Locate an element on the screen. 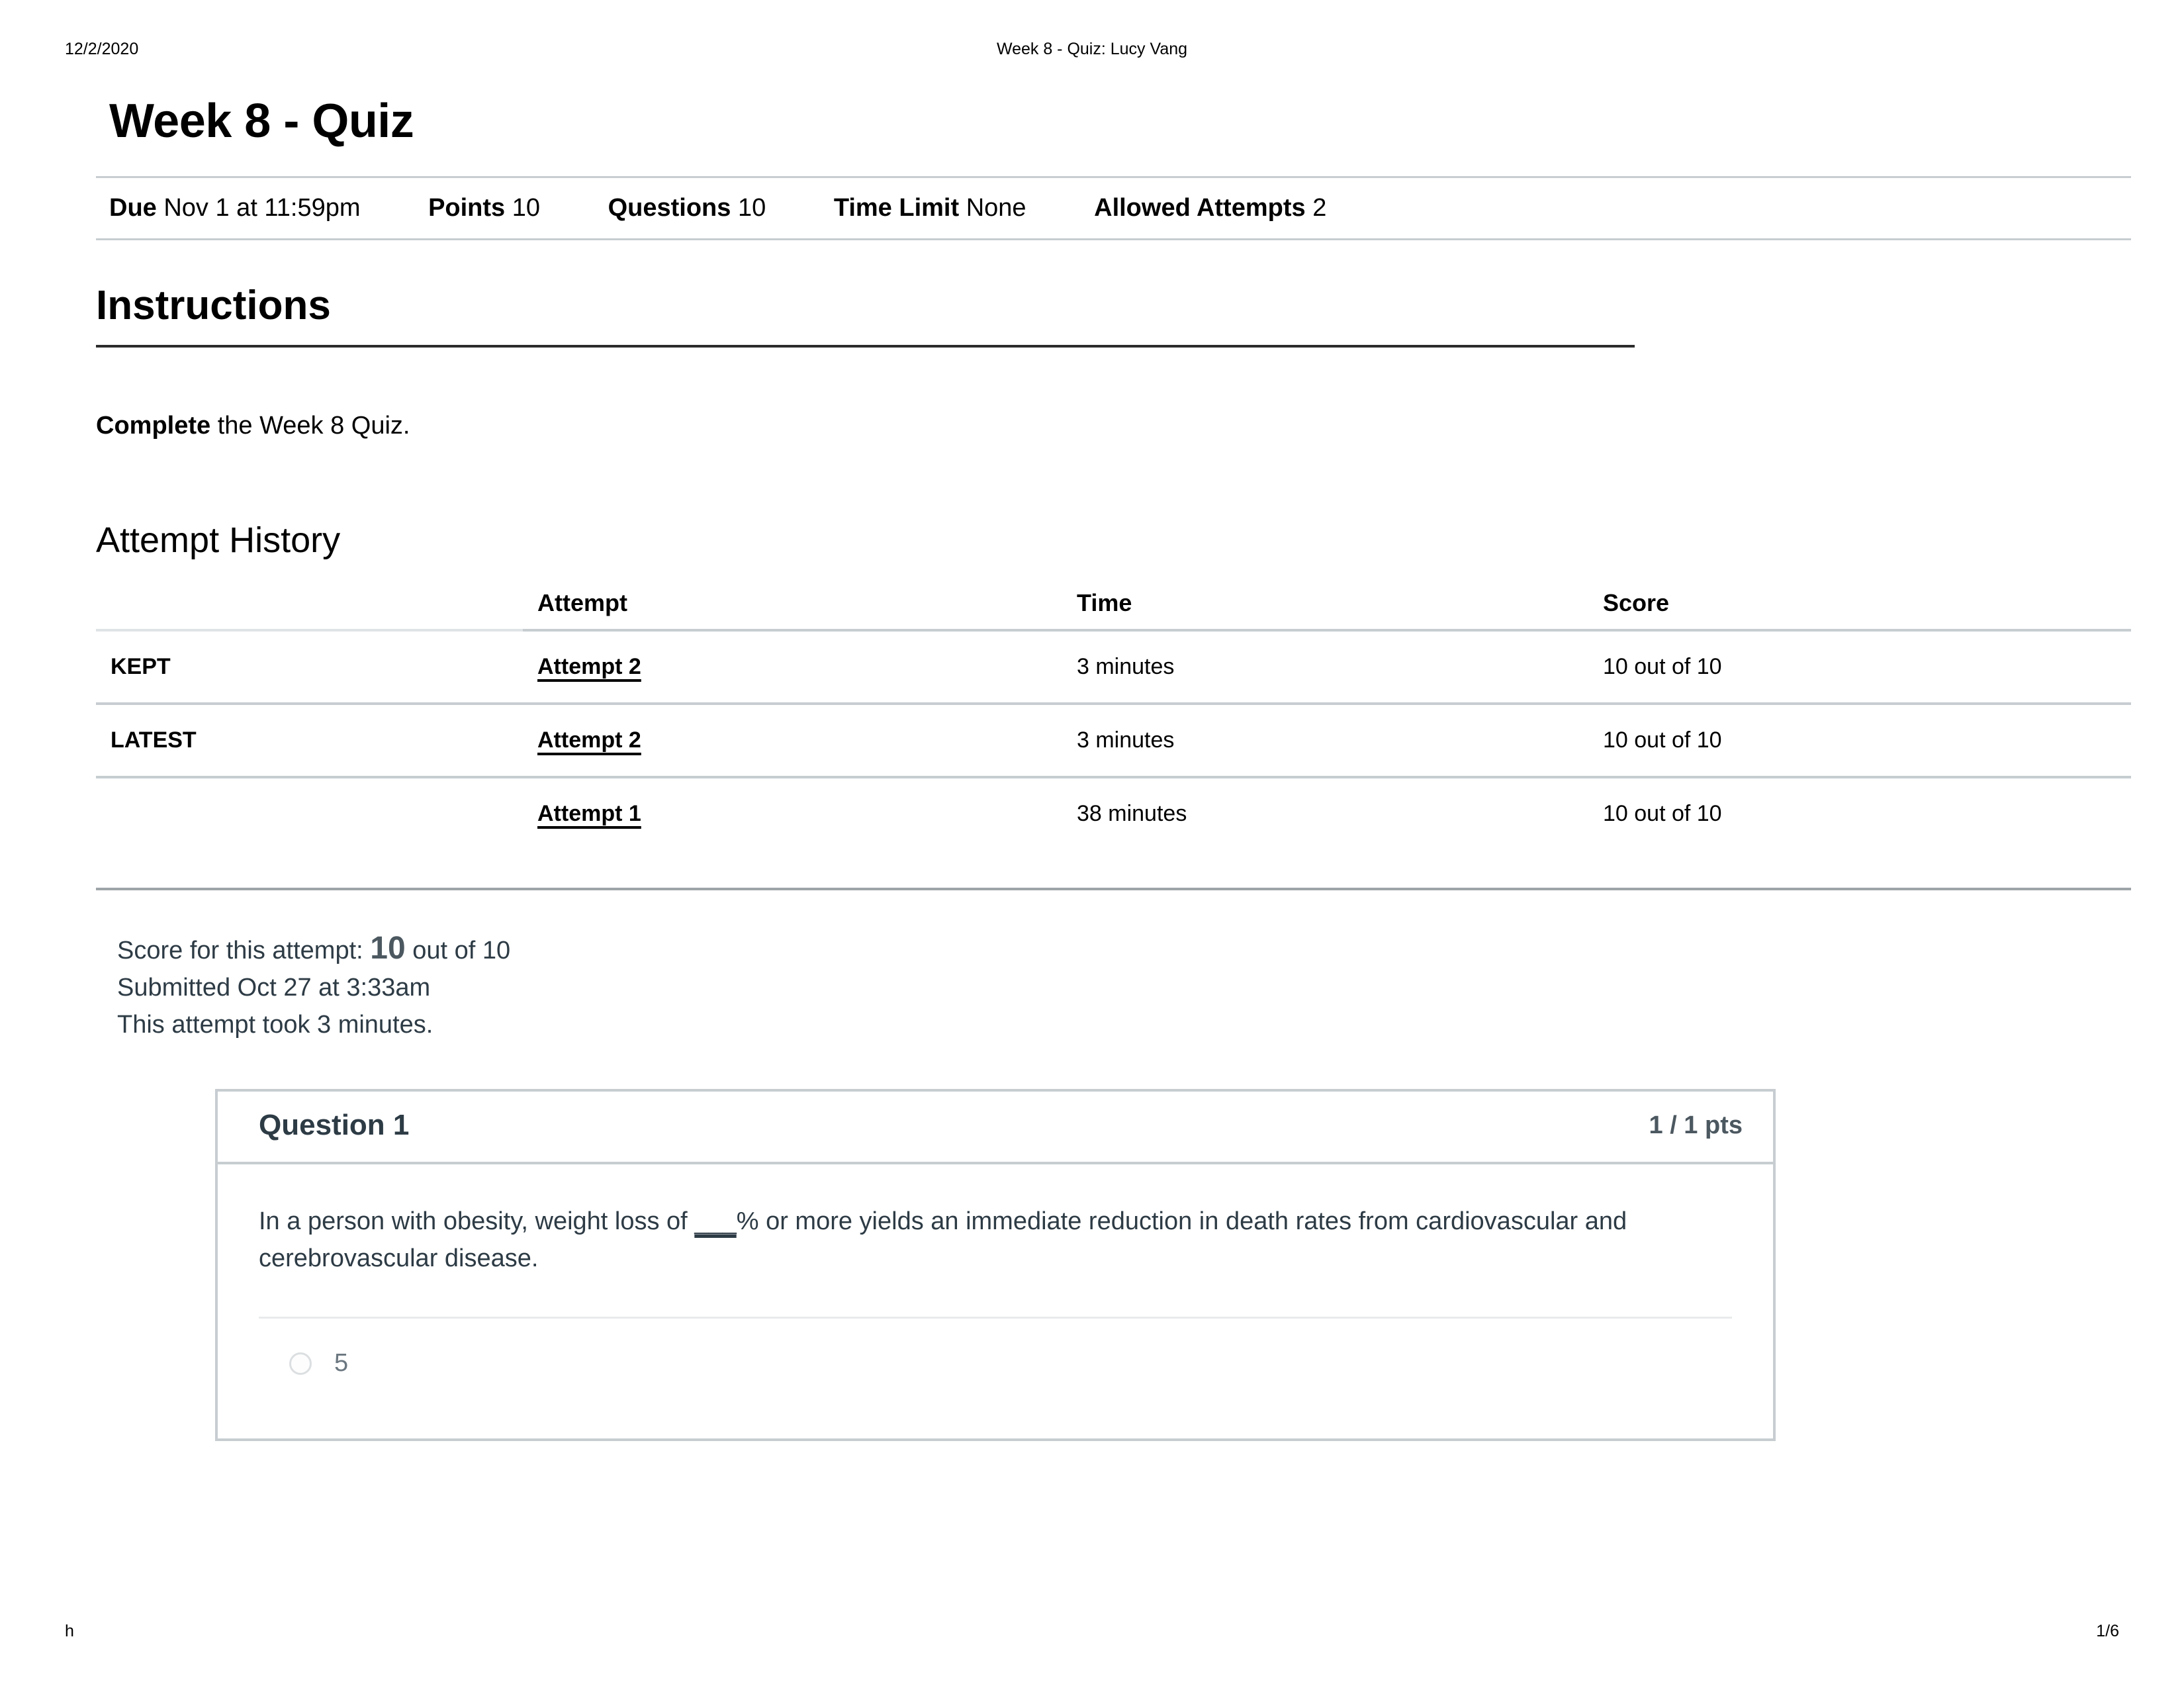 This screenshot has height=1688, width=2184. instructions-lead: Complete is located at coordinates (153, 426).